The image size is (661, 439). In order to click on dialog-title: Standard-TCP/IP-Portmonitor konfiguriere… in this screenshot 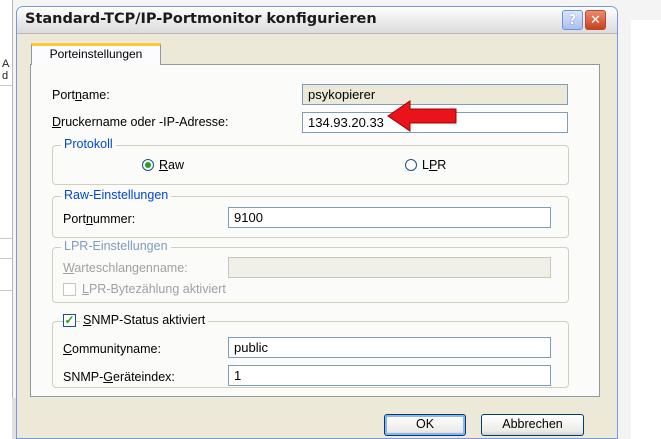, I will do `click(201, 19)`.